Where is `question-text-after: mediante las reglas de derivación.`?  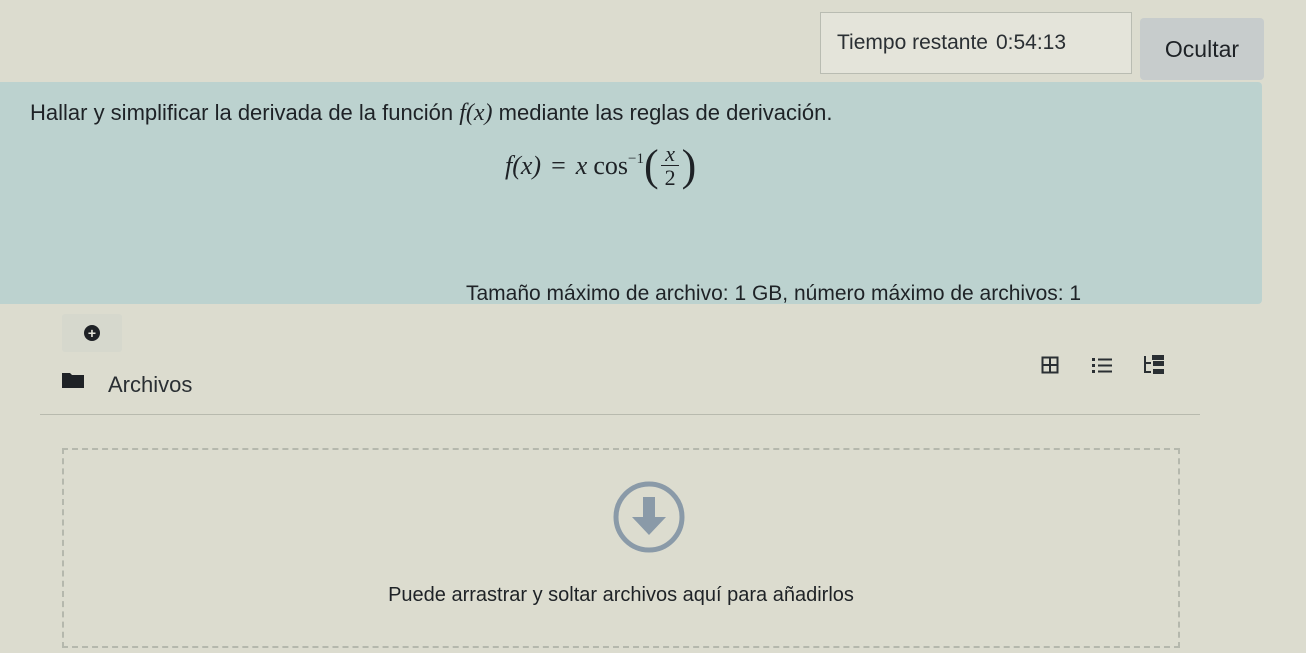 question-text-after: mediante las reglas de derivación. is located at coordinates (665, 112).